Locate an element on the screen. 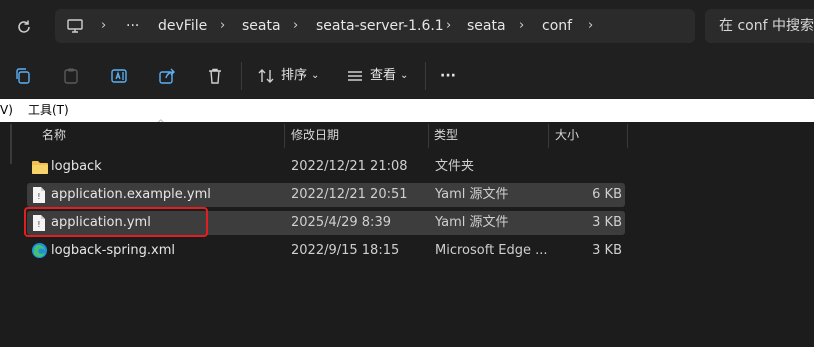  rename-icon is located at coordinates (119, 76).